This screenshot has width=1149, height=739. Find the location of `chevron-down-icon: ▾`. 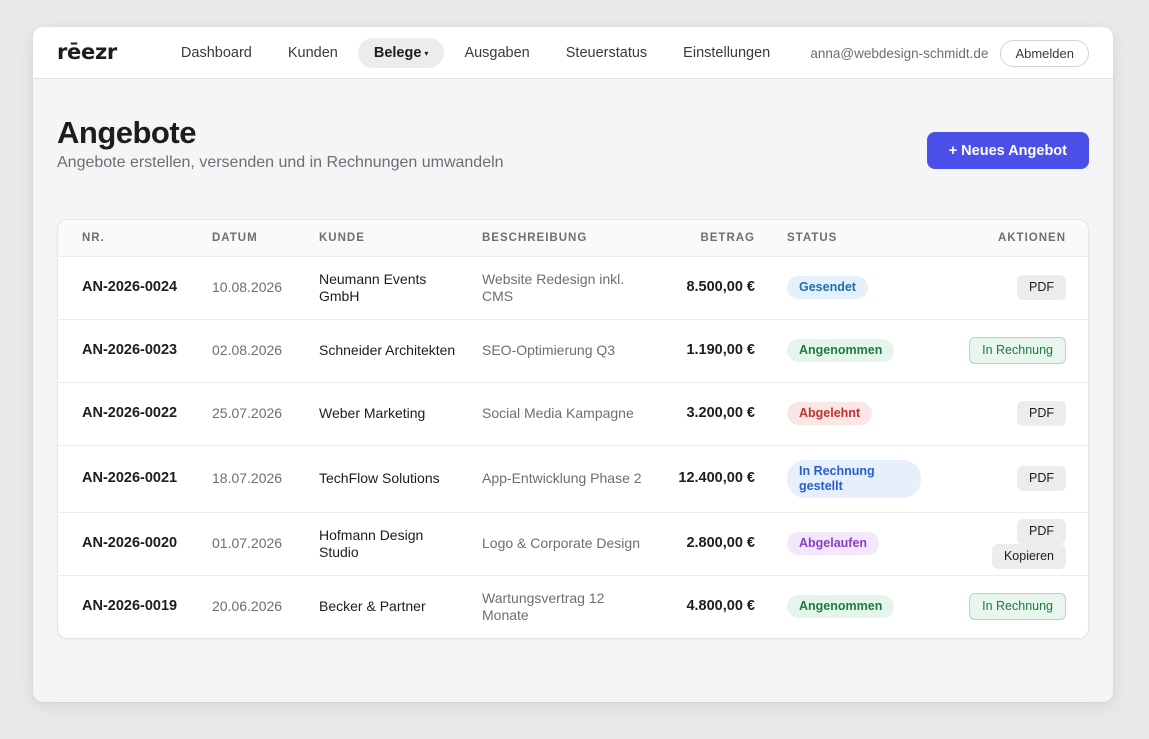

chevron-down-icon: ▾ is located at coordinates (426, 53).